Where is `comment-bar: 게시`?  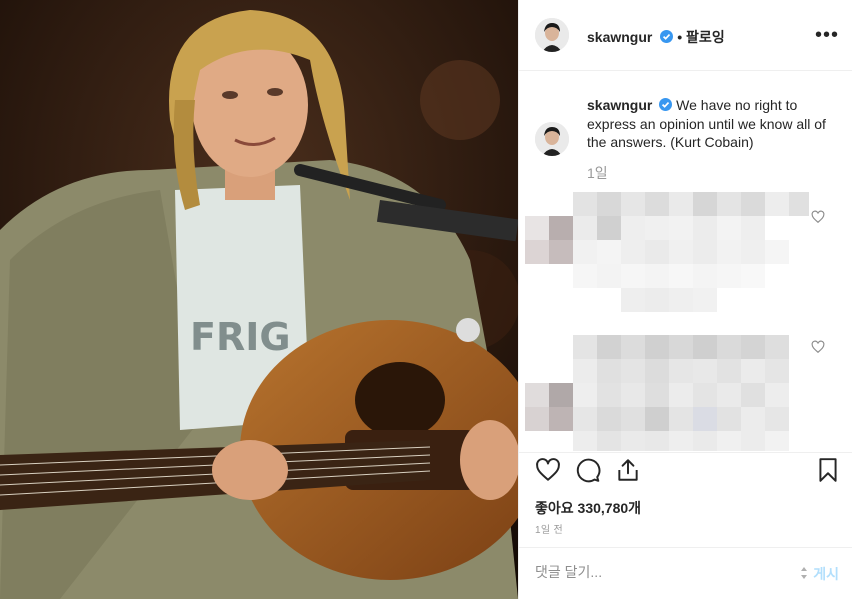 comment-bar: 게시 is located at coordinates (685, 573).